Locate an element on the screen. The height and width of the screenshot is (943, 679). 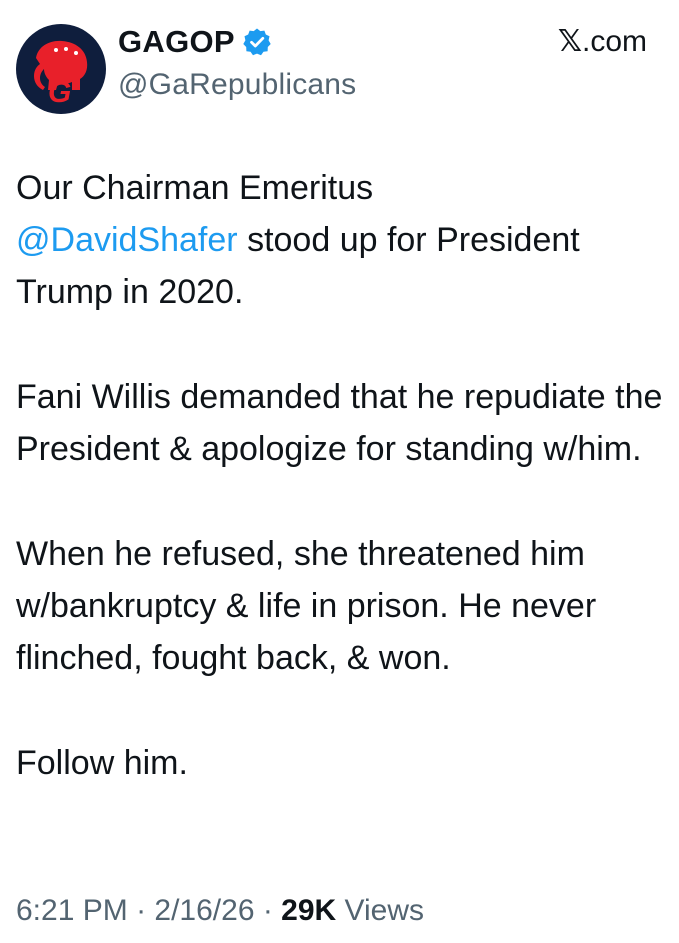
gagop-elephant-logo-icon: G is located at coordinates (61, 69).